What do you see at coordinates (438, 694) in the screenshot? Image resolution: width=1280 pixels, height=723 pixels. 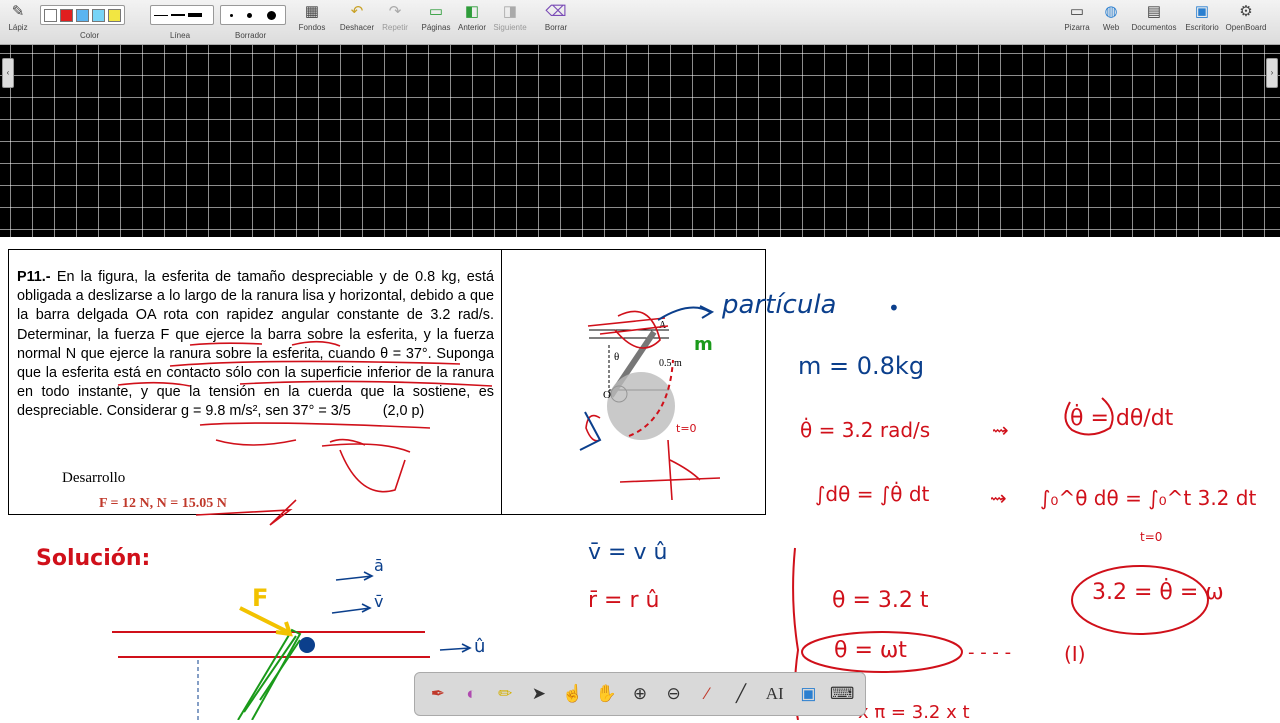 I see `pen-icon: ✒` at bounding box center [438, 694].